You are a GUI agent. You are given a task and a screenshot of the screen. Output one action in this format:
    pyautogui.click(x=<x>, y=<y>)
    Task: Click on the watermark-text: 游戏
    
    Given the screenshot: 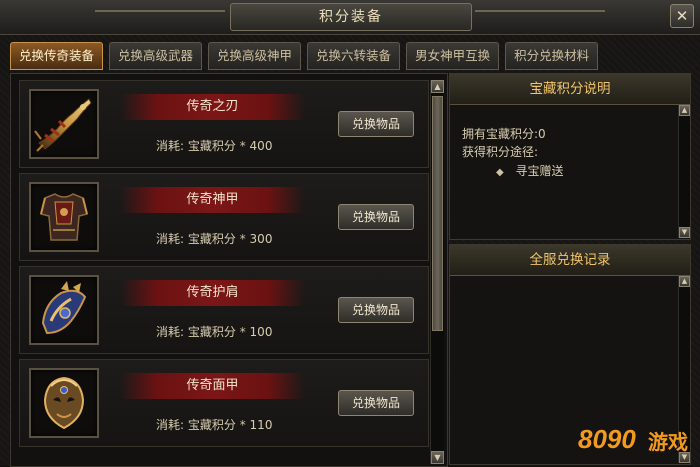 What is the action you would take?
    pyautogui.click(x=668, y=442)
    